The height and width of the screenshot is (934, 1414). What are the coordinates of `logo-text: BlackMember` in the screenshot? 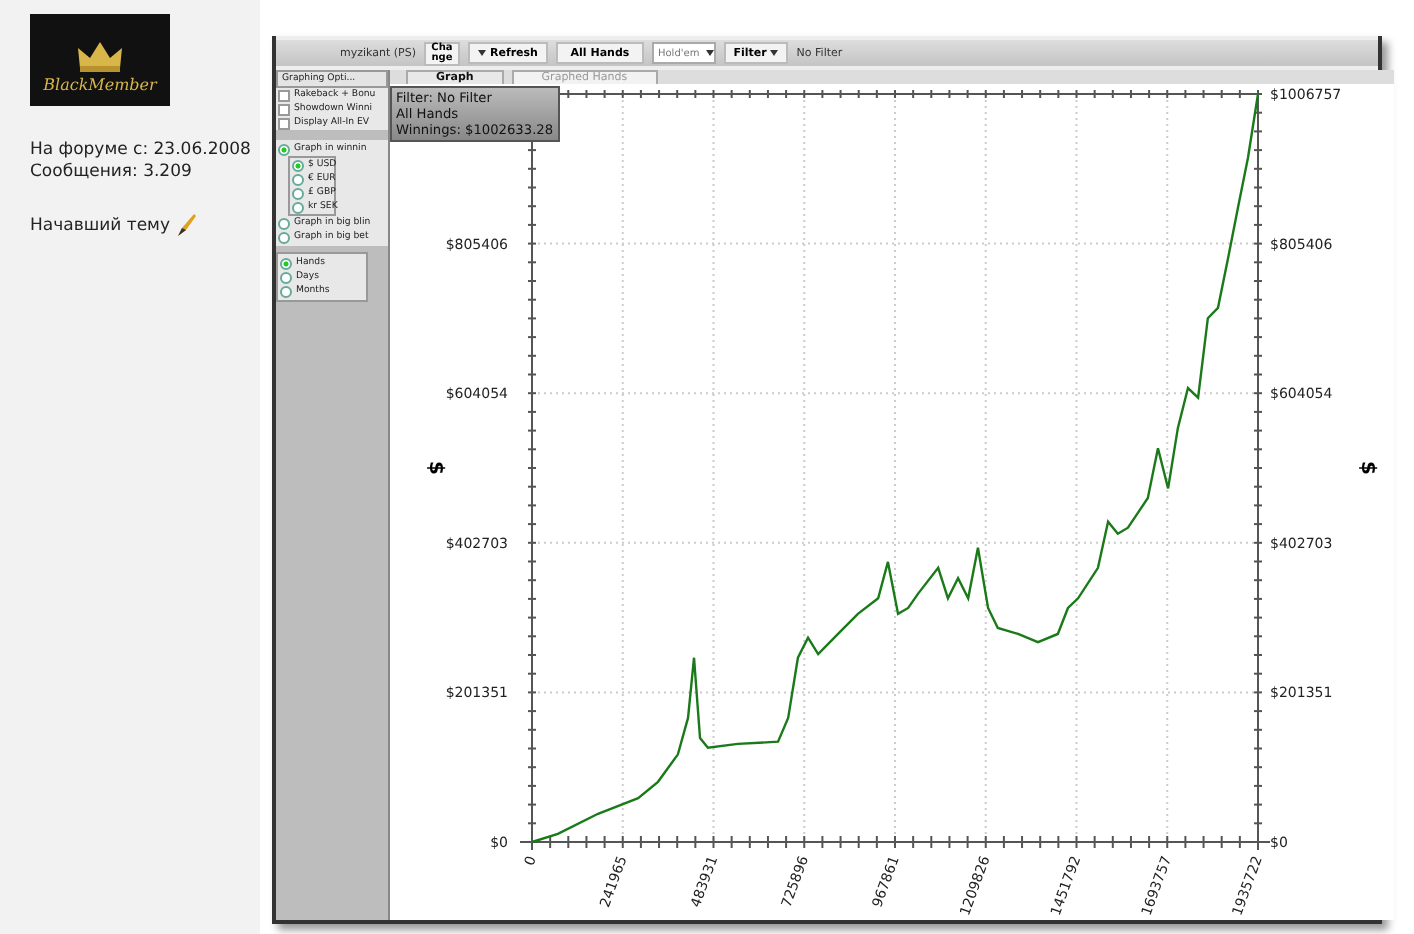 It's located at (100, 85).